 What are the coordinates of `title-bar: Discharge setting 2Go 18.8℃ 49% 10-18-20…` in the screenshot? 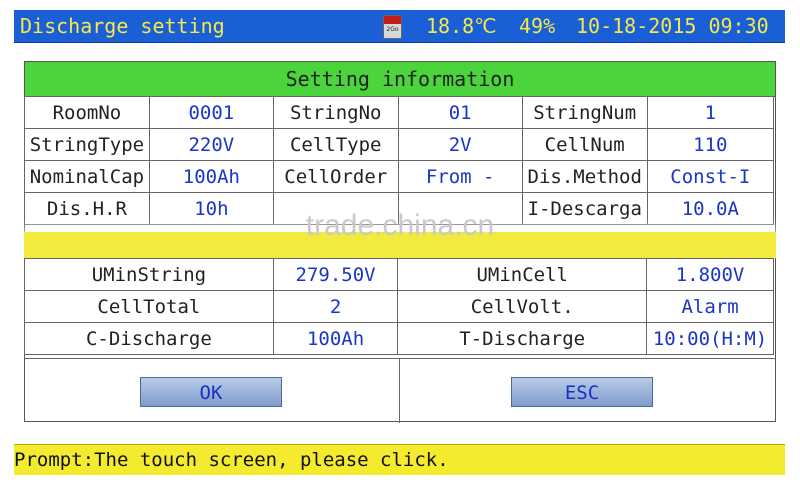 It's located at (399, 26).